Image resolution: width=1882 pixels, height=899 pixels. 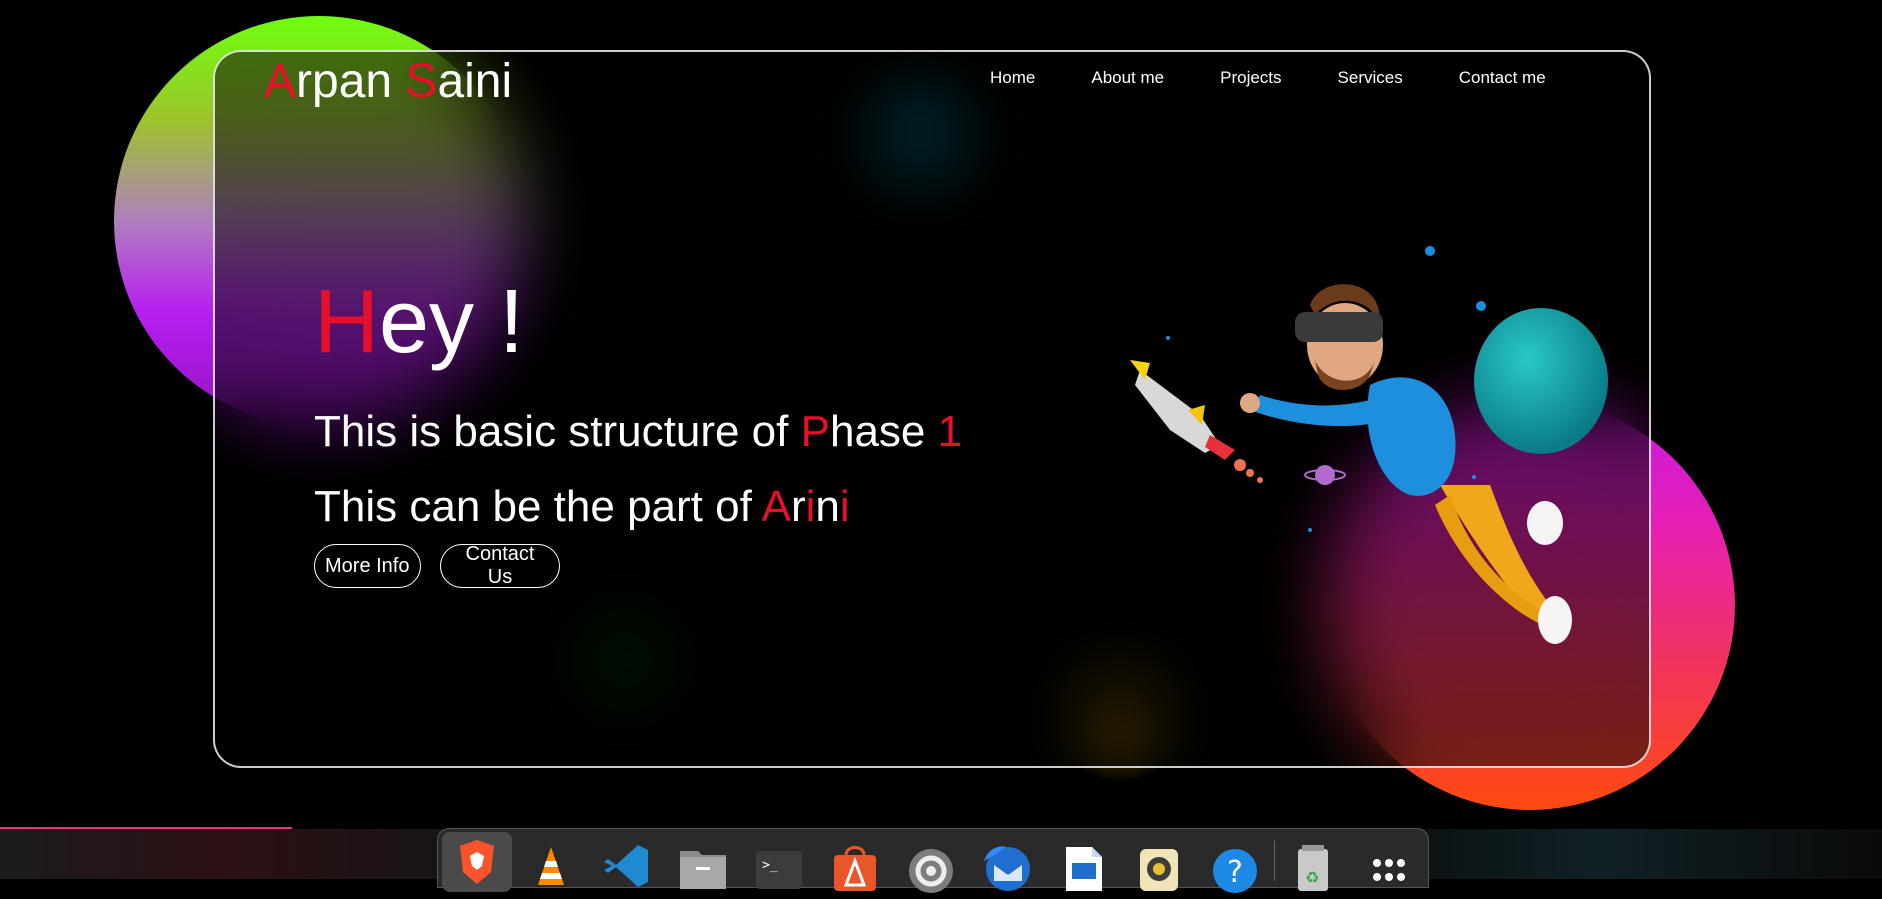 What do you see at coordinates (770, 865) in the screenshot?
I see `terminal-glyph: >_` at bounding box center [770, 865].